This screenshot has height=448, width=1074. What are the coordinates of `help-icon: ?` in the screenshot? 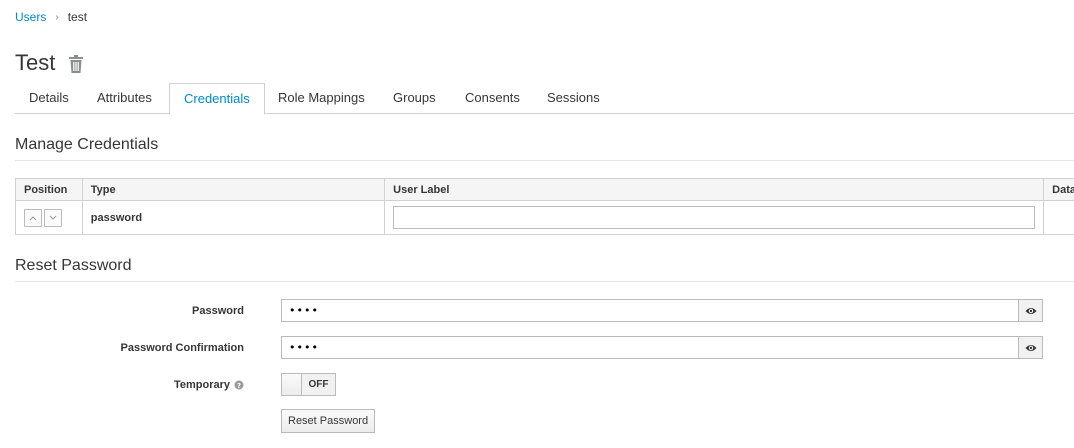 It's located at (239, 385).